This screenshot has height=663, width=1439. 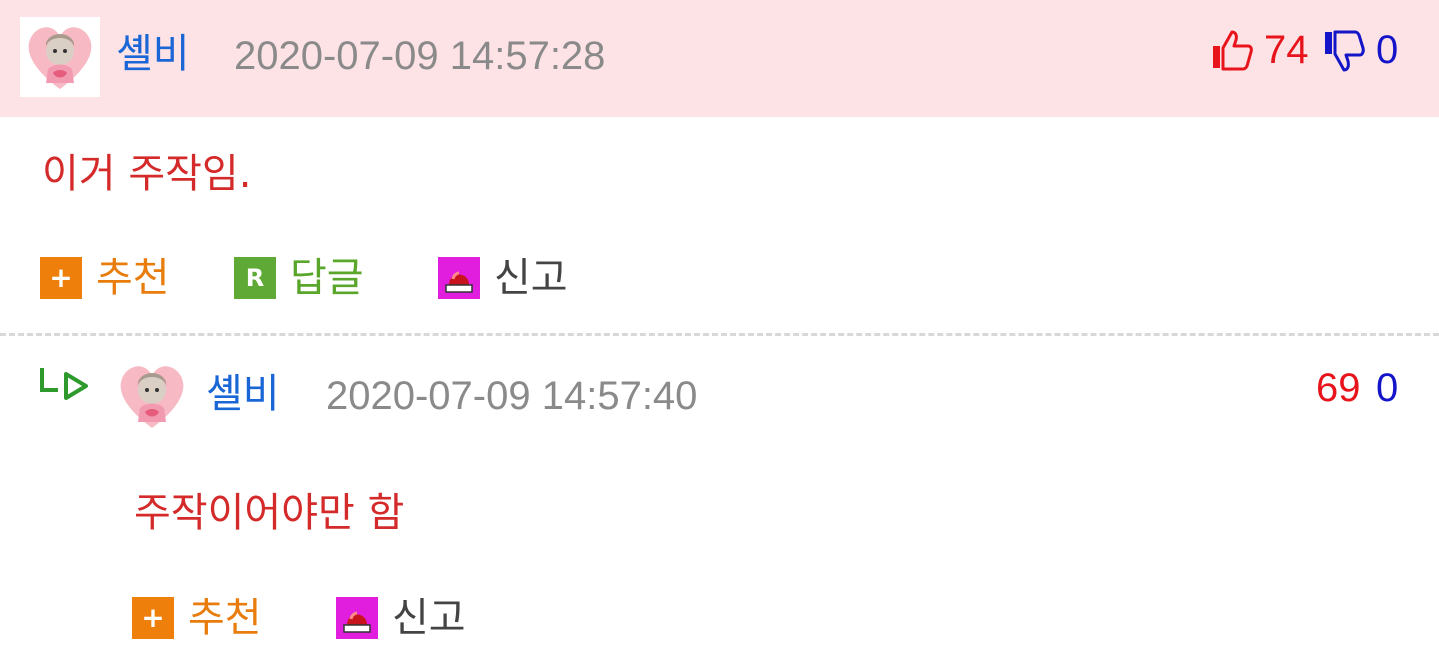 I want to click on comment-timestamp: 2020-07-09 14:57:28, so click(x=420, y=56).